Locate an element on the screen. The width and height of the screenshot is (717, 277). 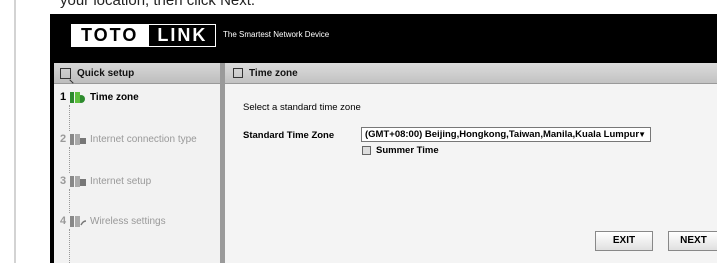
document-caption: your location, then click Next. is located at coordinates (158, 4).